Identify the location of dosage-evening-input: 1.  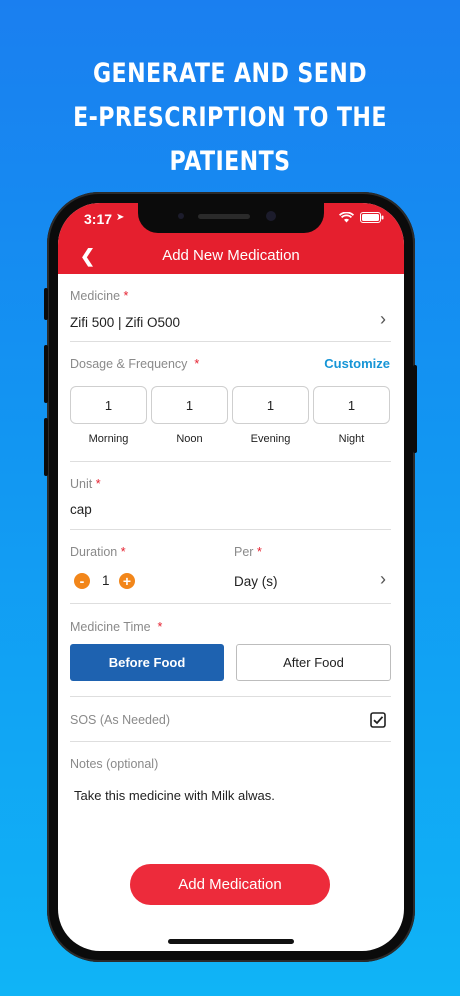
(270, 405).